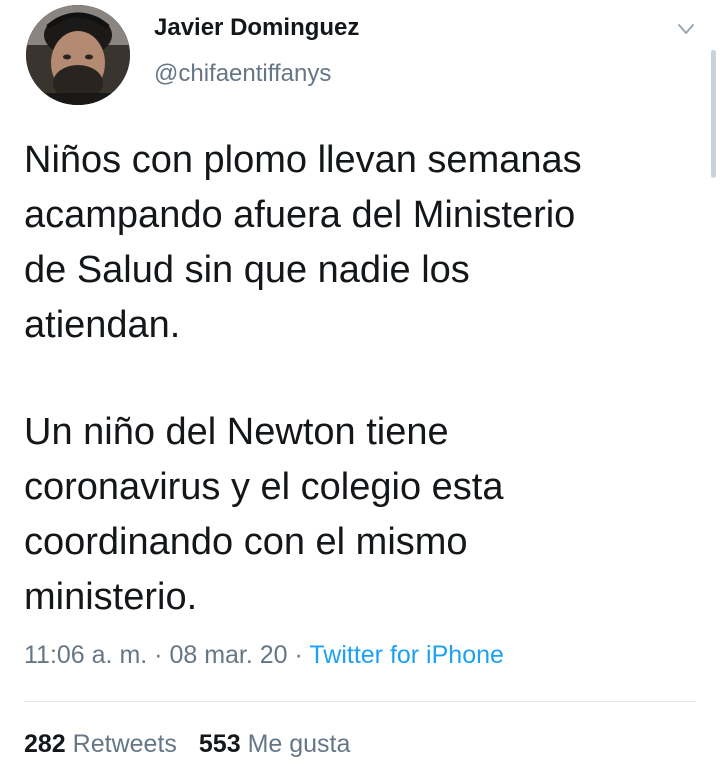  What do you see at coordinates (406, 655) in the screenshot?
I see `tweet-source-link: Twitter for iPhone` at bounding box center [406, 655].